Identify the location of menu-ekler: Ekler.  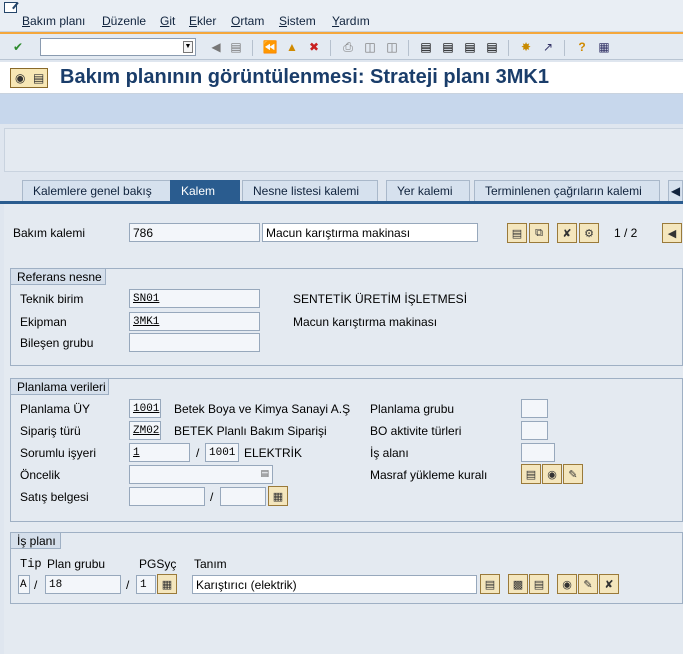
(202, 21).